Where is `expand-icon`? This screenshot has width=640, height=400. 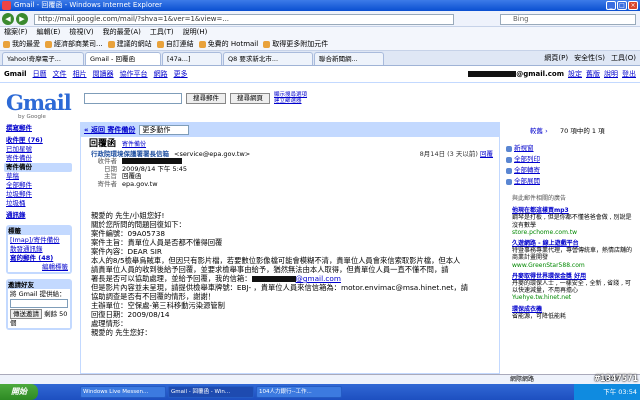 expand-icon is located at coordinates (509, 181).